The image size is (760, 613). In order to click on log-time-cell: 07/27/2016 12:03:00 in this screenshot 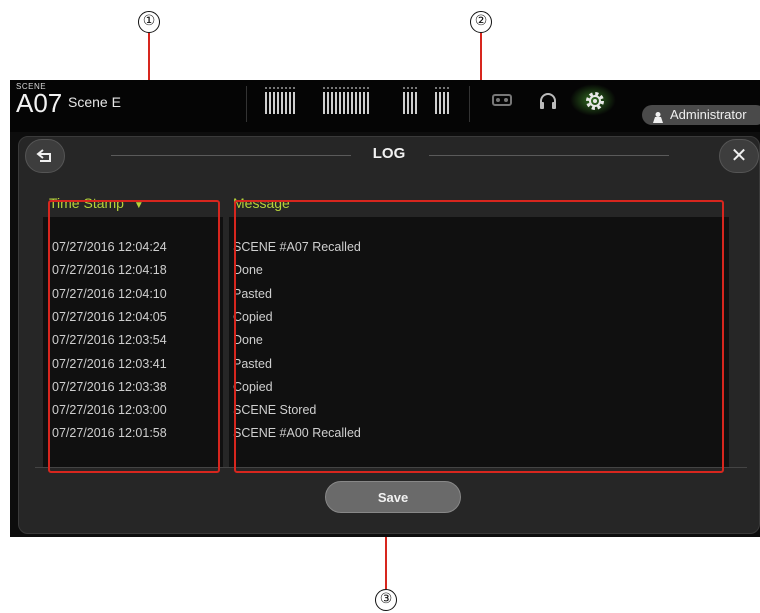, I will do `click(109, 410)`.